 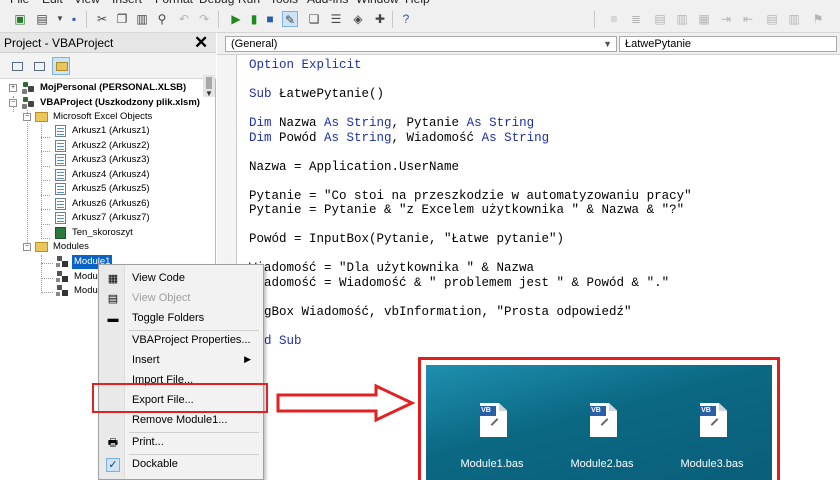 What do you see at coordinates (428, 19) in the screenshot?
I see `position-readout` at bounding box center [428, 19].